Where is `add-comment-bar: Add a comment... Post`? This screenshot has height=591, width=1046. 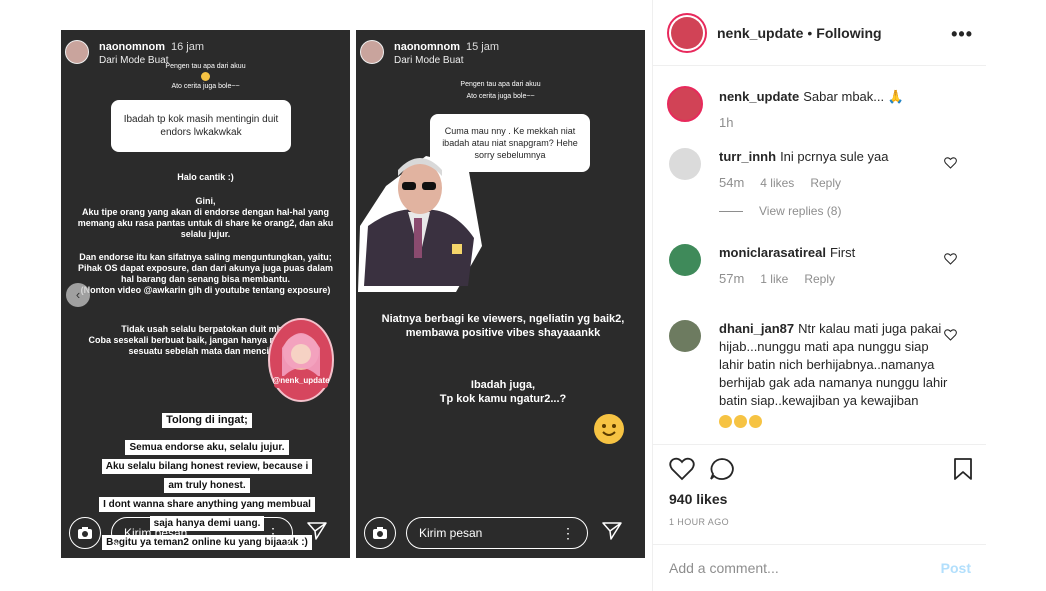 add-comment-bar: Add a comment... Post is located at coordinates (820, 567).